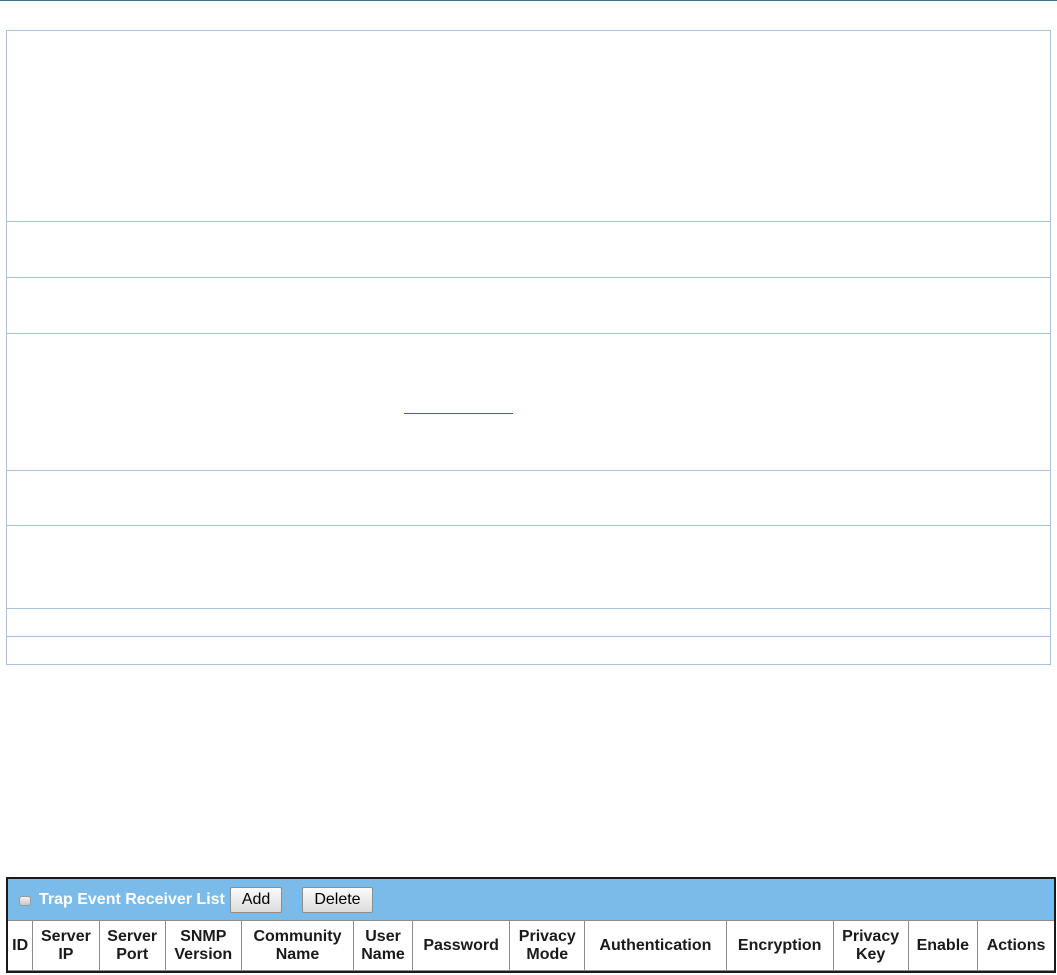  Describe the element at coordinates (528, 0) in the screenshot. I see `top-divider` at that location.